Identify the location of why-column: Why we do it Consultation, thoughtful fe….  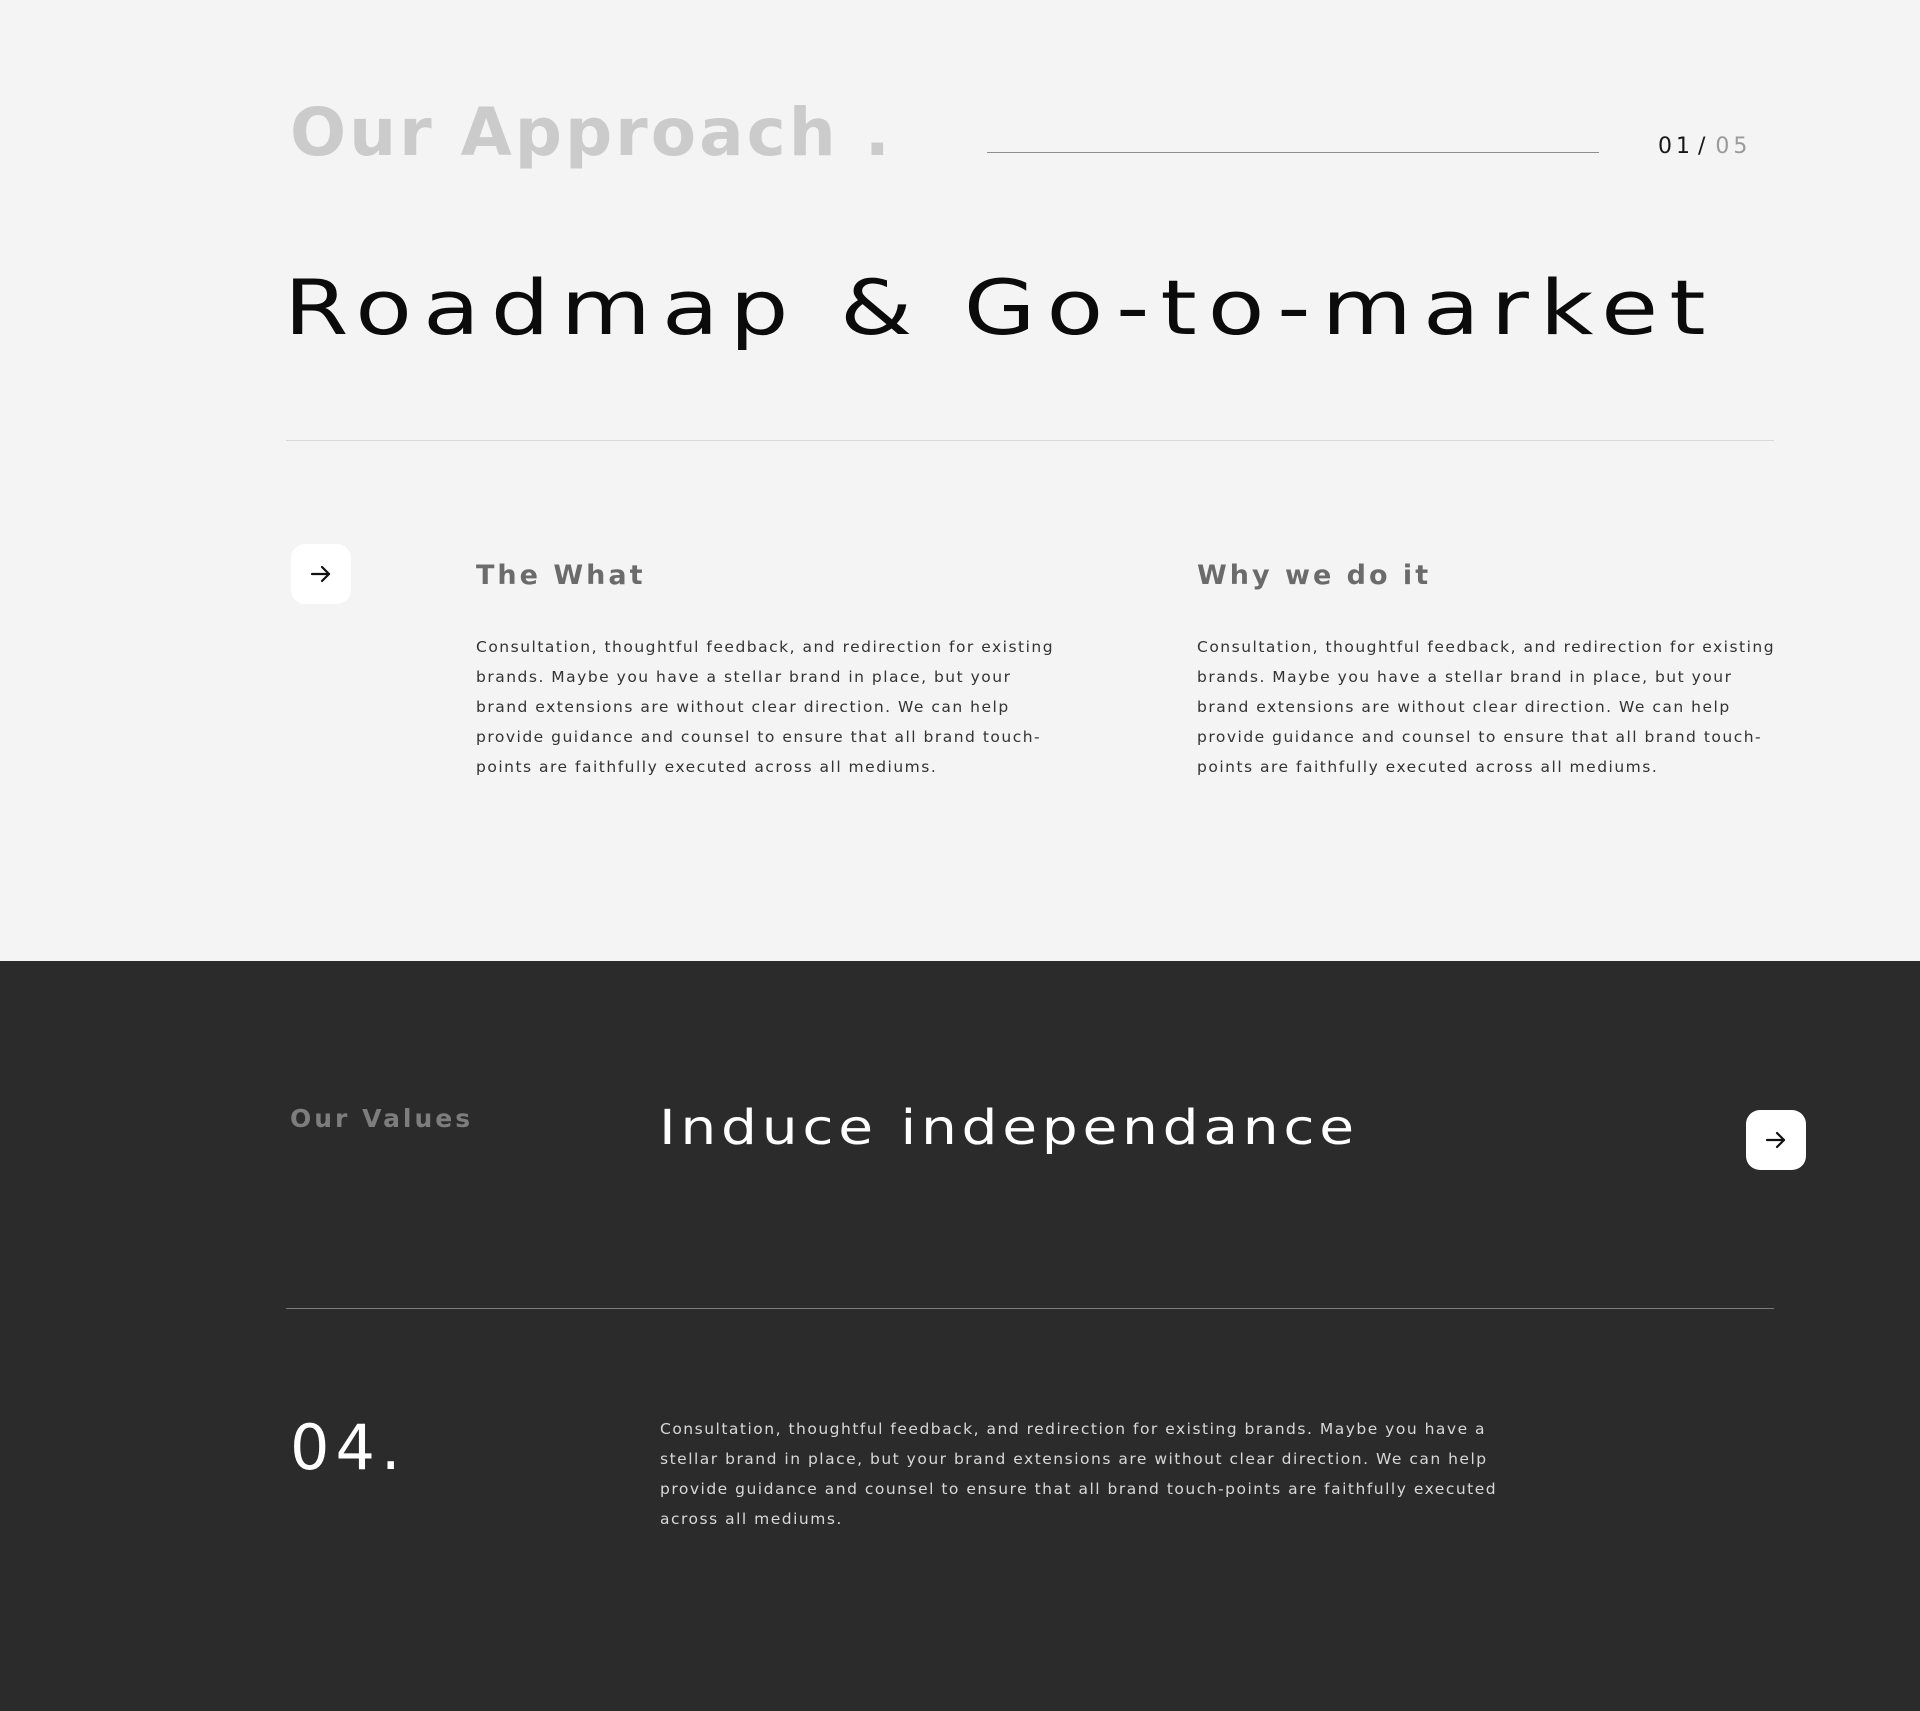
(1487, 670).